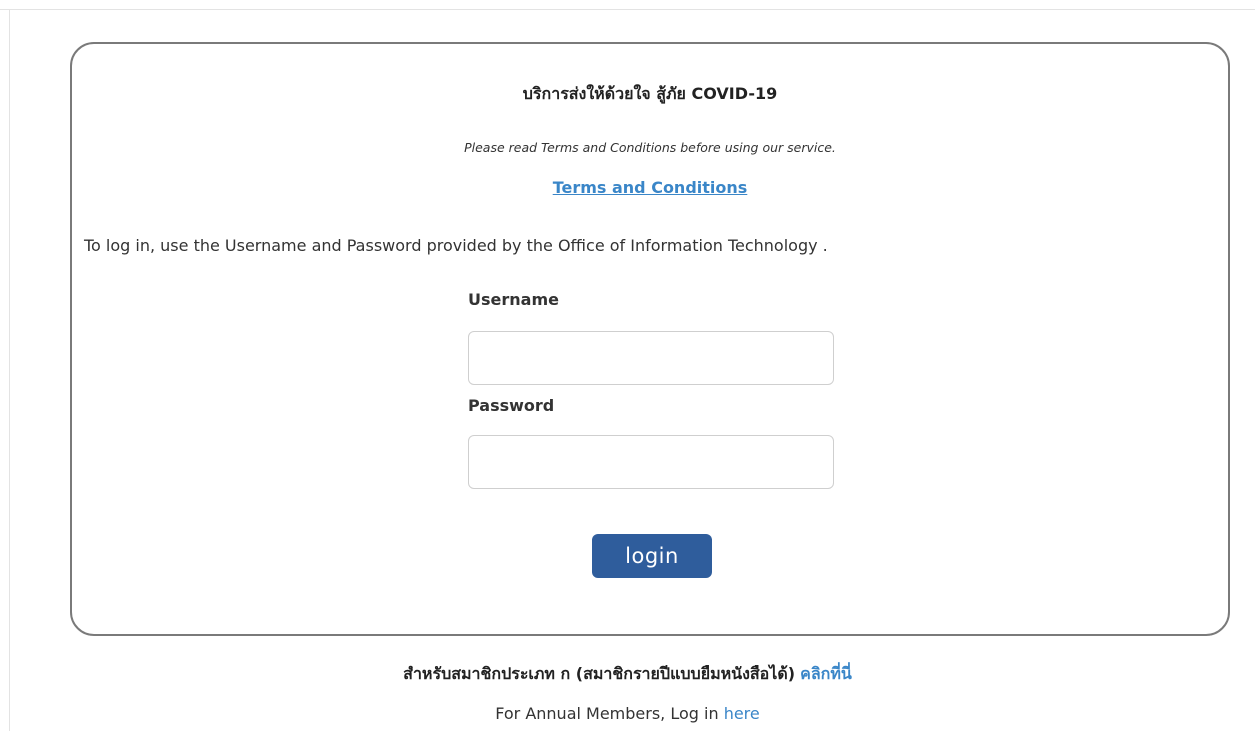  What do you see at coordinates (742, 713) in the screenshot?
I see `annual-member-link: here` at bounding box center [742, 713].